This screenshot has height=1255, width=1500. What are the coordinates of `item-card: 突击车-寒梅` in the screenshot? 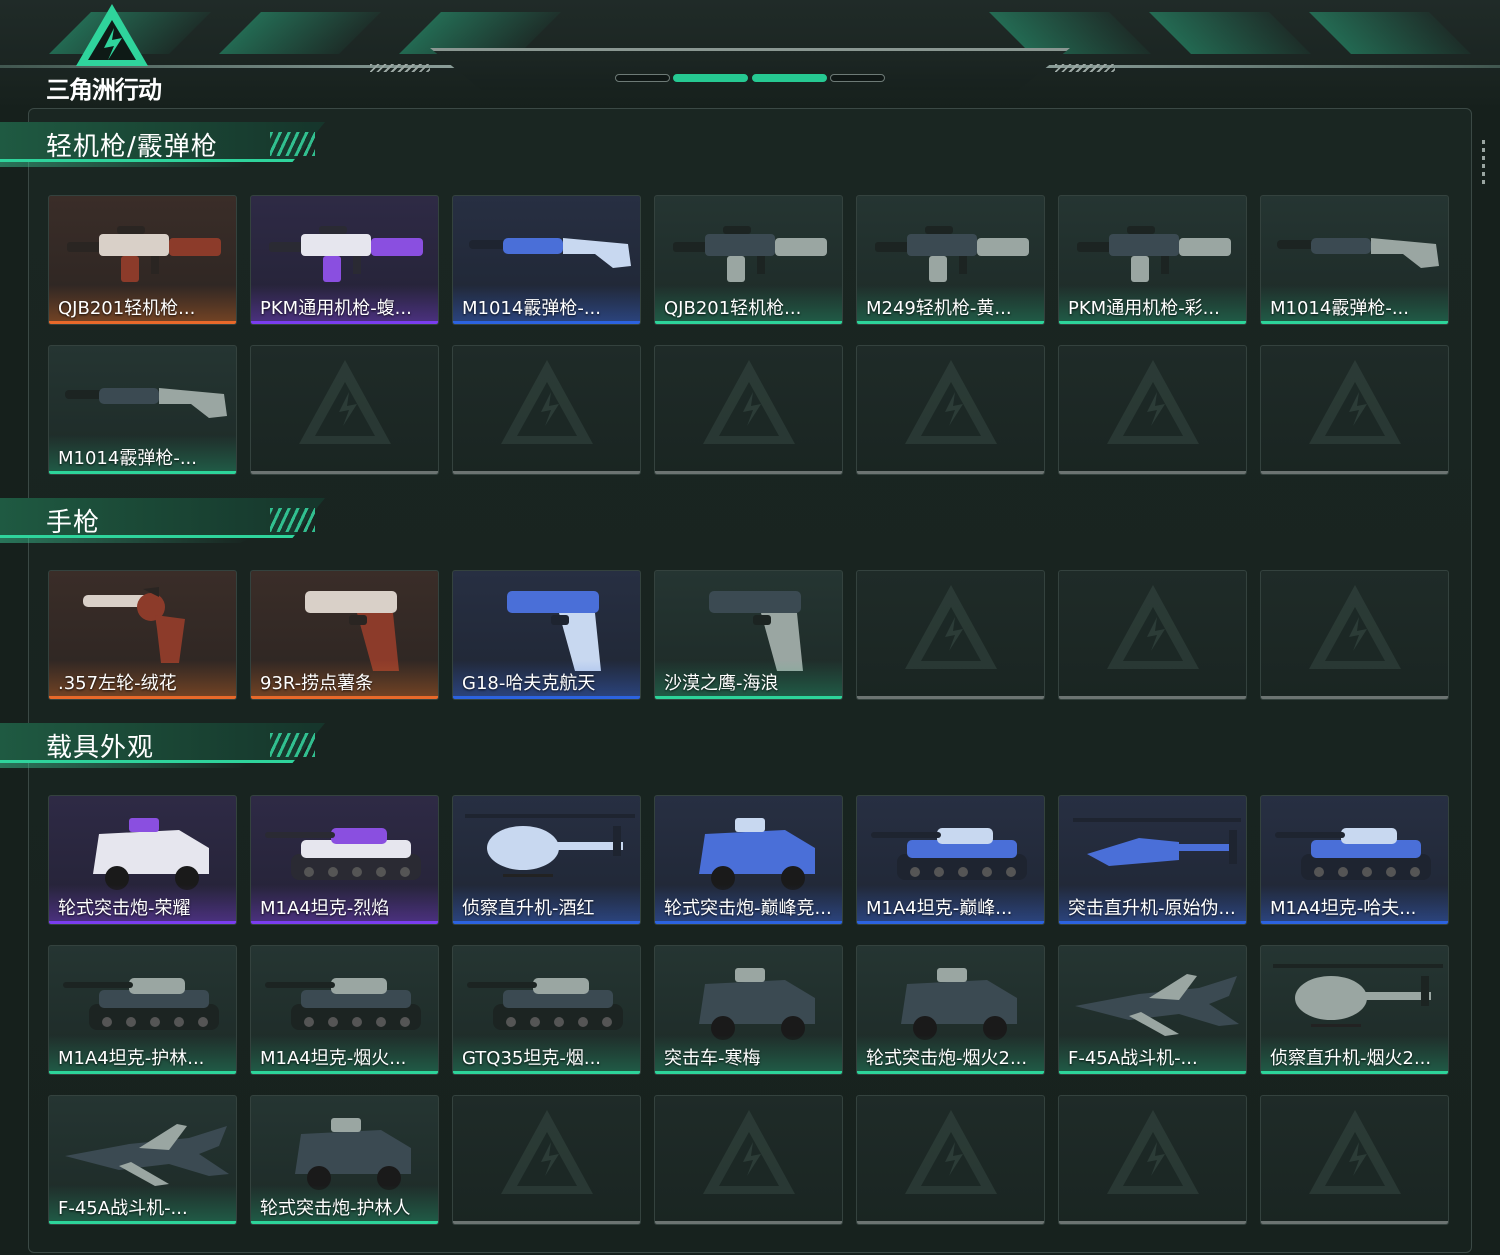 It's located at (748, 1010).